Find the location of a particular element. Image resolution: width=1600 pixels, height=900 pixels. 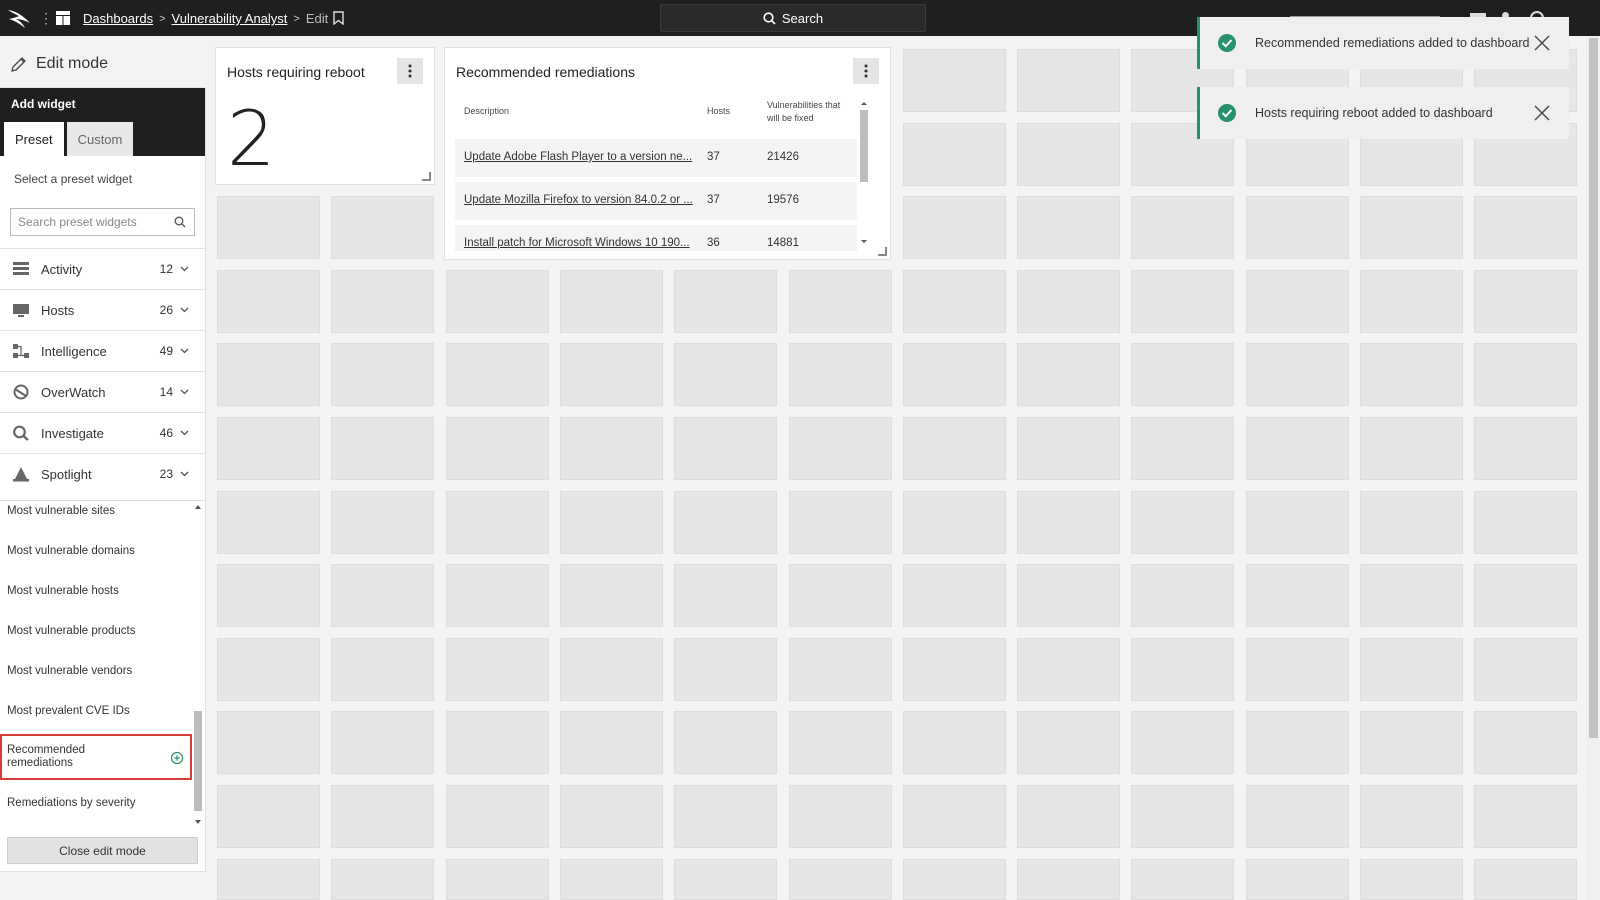

list-item-label: Recommended remediations is located at coordinates (46, 756).